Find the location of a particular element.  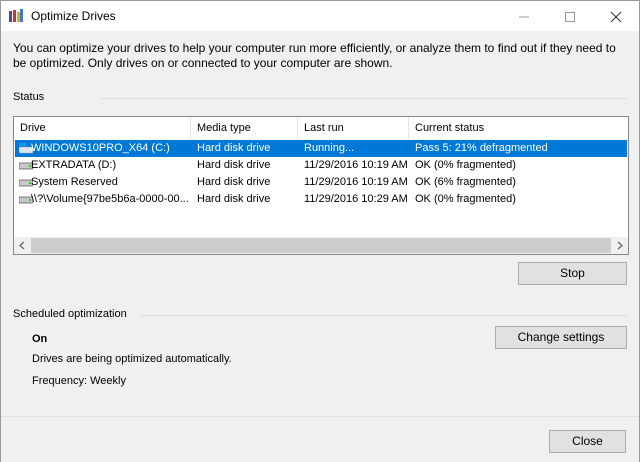

scroll-left-button is located at coordinates (22, 245).